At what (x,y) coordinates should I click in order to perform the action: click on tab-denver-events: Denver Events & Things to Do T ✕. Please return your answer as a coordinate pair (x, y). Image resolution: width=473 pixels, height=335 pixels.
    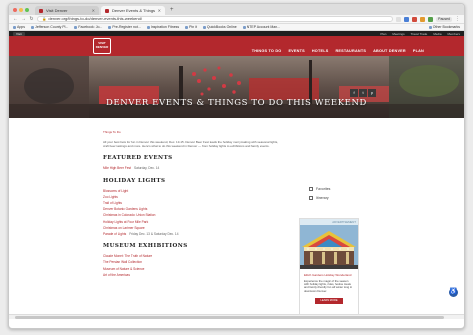
    Looking at the image, I should click on (133, 10).